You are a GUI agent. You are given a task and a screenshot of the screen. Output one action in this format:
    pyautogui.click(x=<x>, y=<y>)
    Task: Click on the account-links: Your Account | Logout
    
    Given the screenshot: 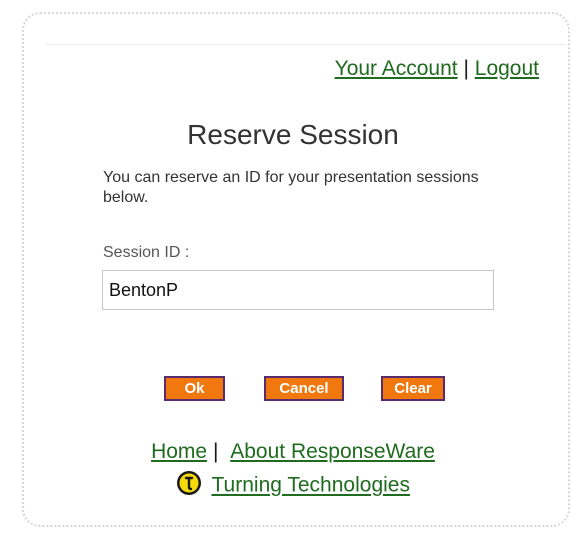 What is the action you would take?
    pyautogui.click(x=437, y=69)
    